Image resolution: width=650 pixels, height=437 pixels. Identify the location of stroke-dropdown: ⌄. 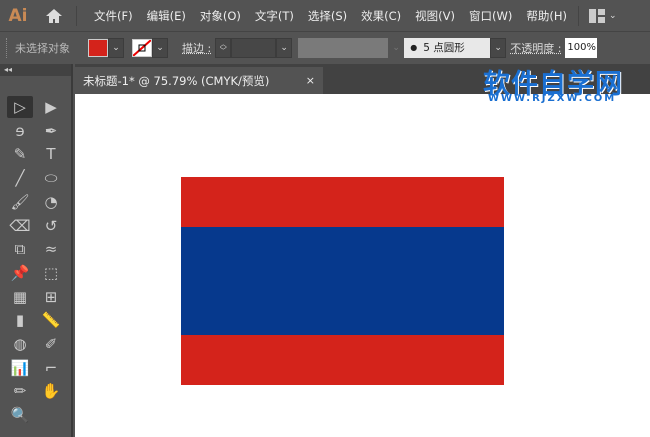
(160, 47).